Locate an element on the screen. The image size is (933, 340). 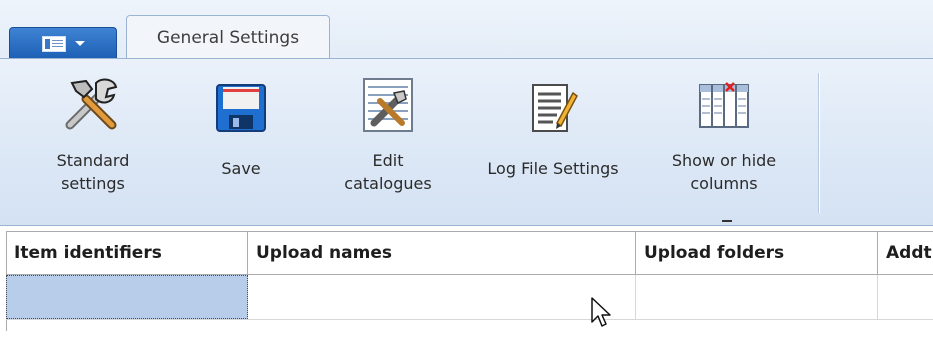
mouse-cursor-icon is located at coordinates (602, 315).